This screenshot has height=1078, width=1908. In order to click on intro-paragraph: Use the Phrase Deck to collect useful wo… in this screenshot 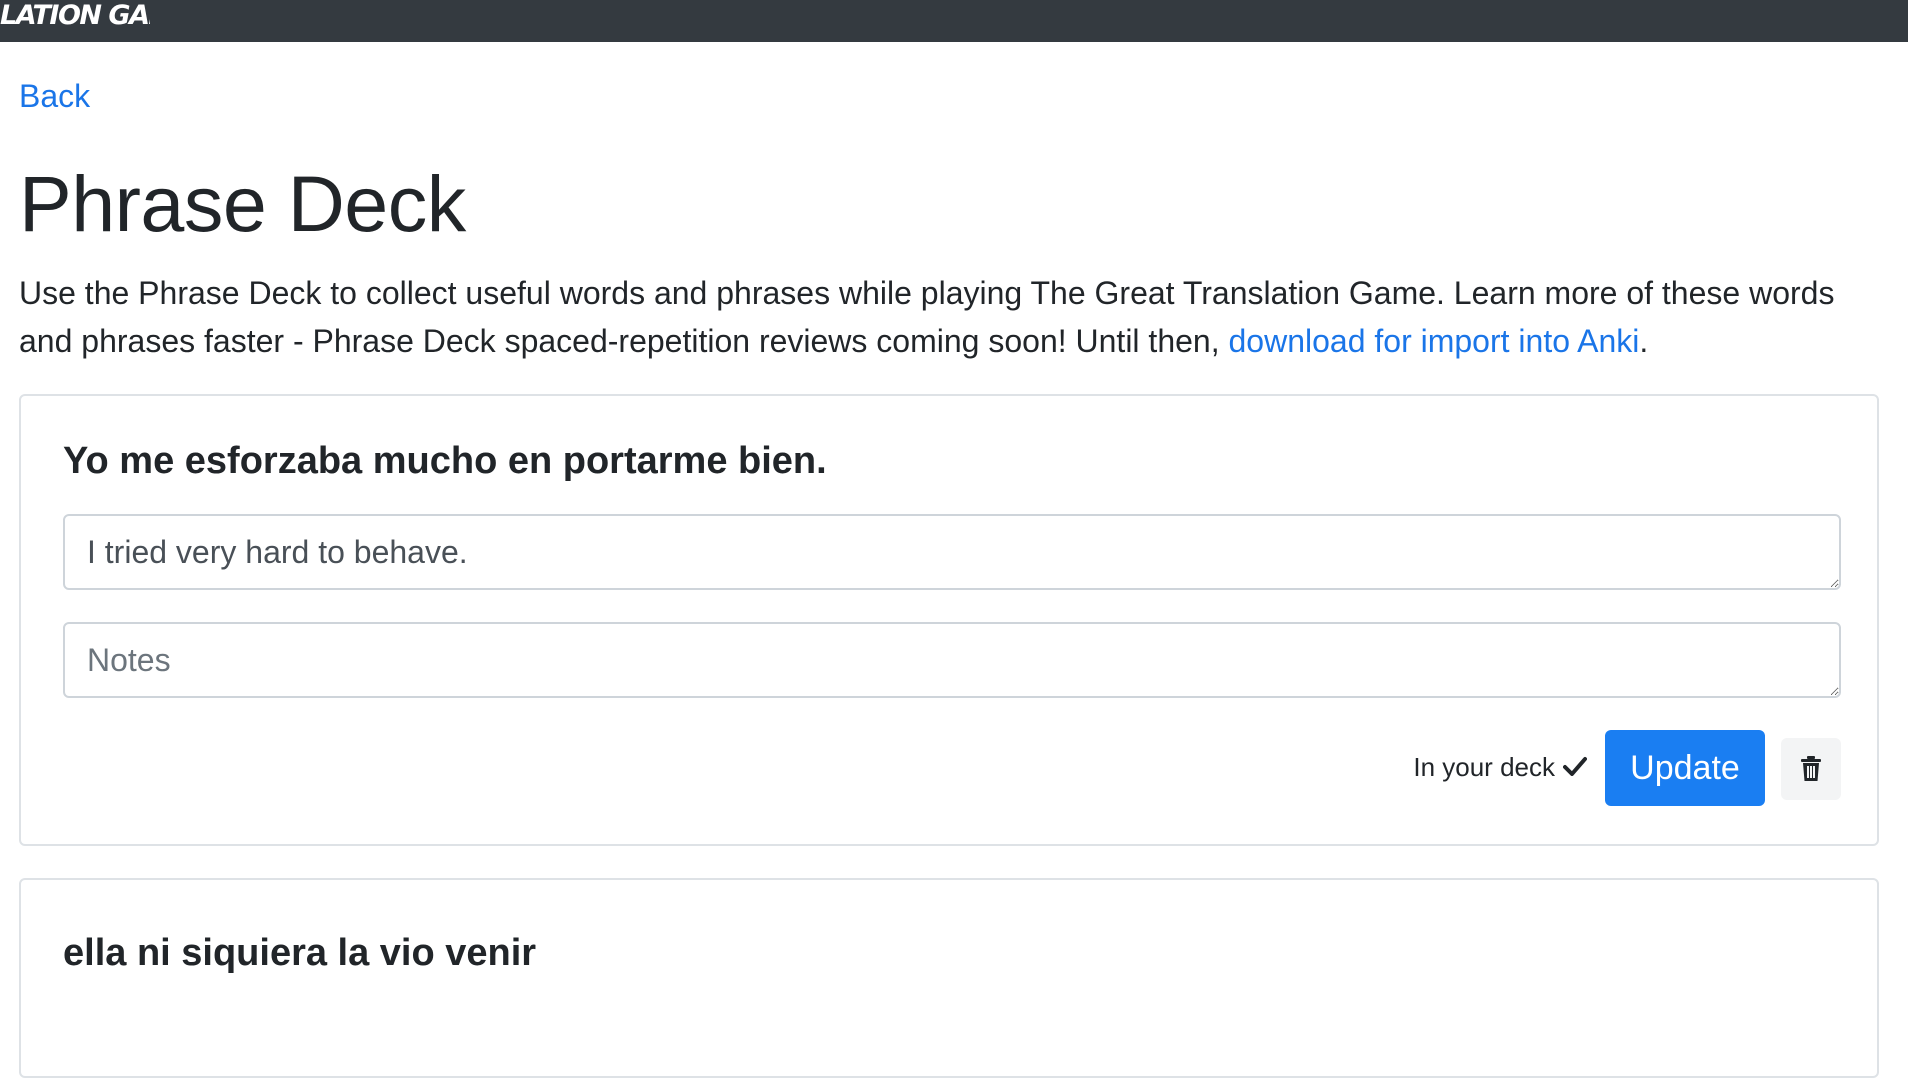, I will do `click(954, 317)`.